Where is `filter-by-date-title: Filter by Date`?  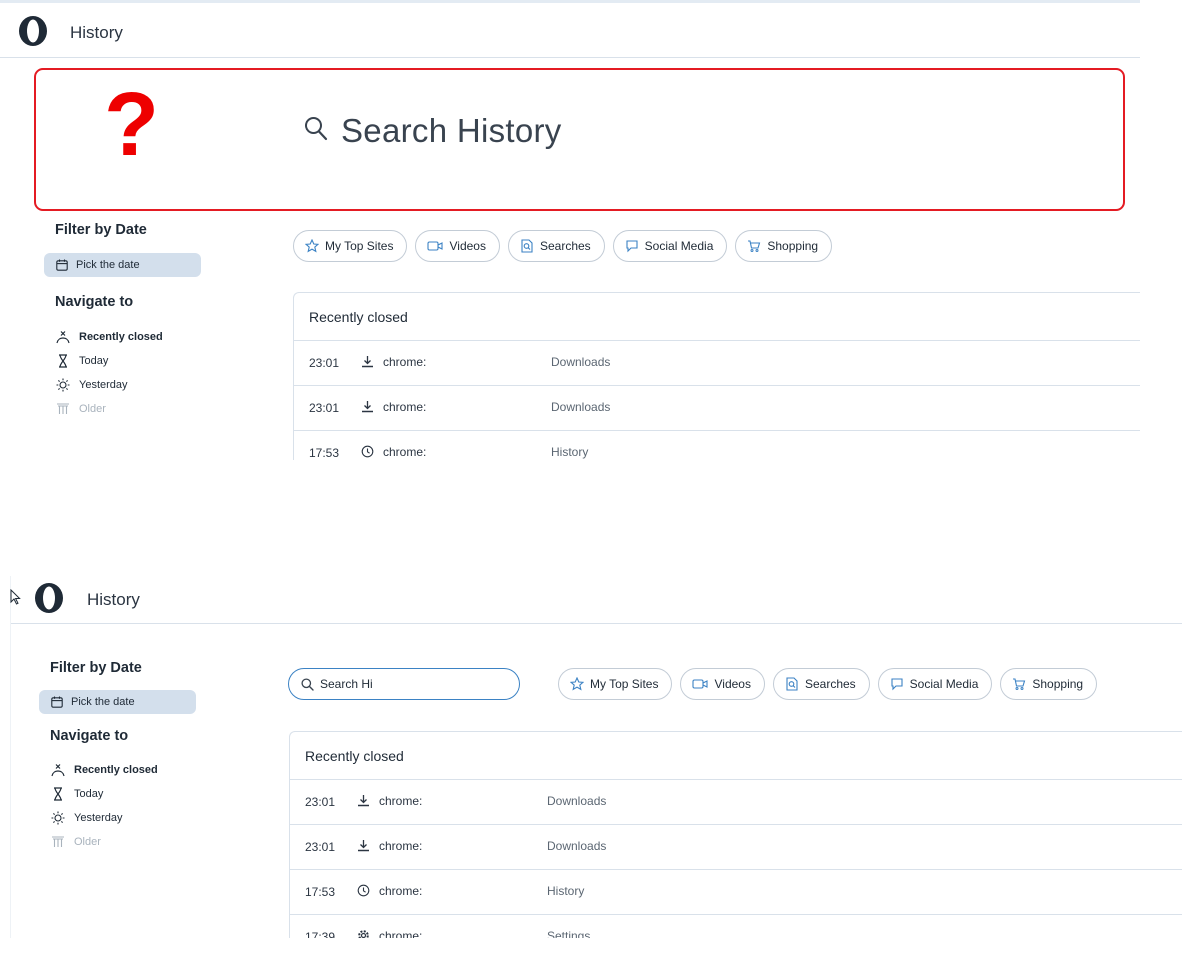
filter-by-date-title: Filter by Date is located at coordinates (101, 230).